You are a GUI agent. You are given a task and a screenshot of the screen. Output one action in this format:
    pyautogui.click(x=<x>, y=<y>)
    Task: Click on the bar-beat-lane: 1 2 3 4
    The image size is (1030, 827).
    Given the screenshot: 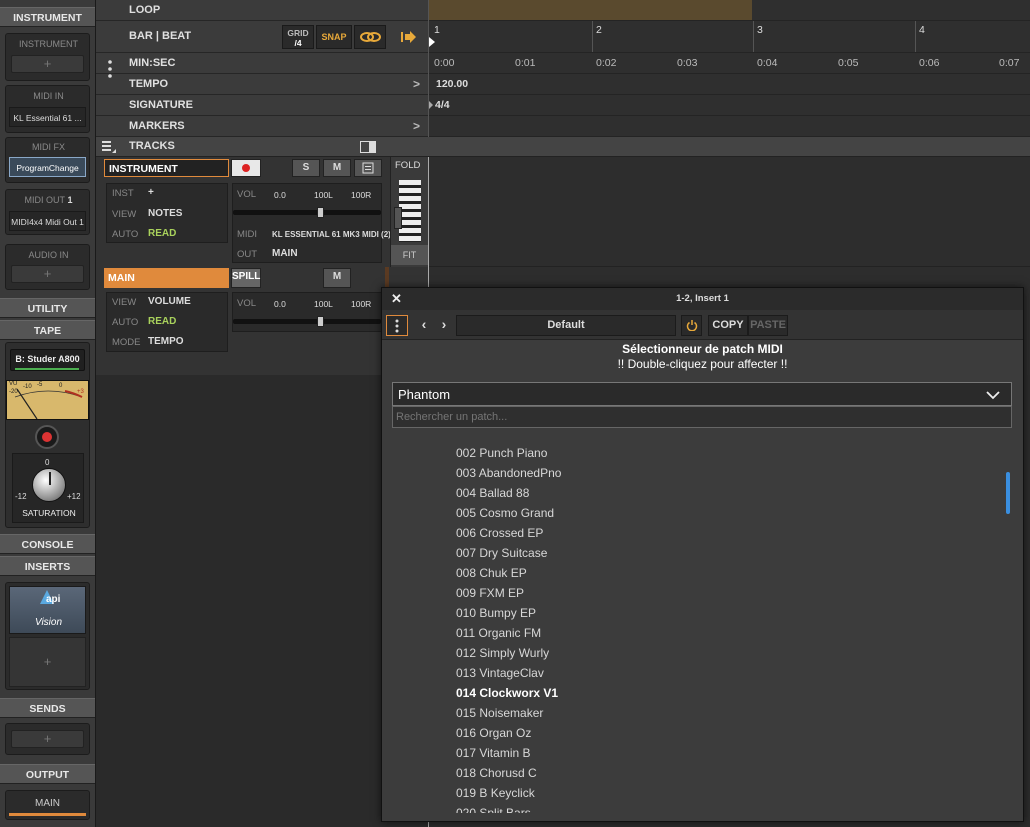 What is the action you would take?
    pyautogui.click(x=729, y=37)
    